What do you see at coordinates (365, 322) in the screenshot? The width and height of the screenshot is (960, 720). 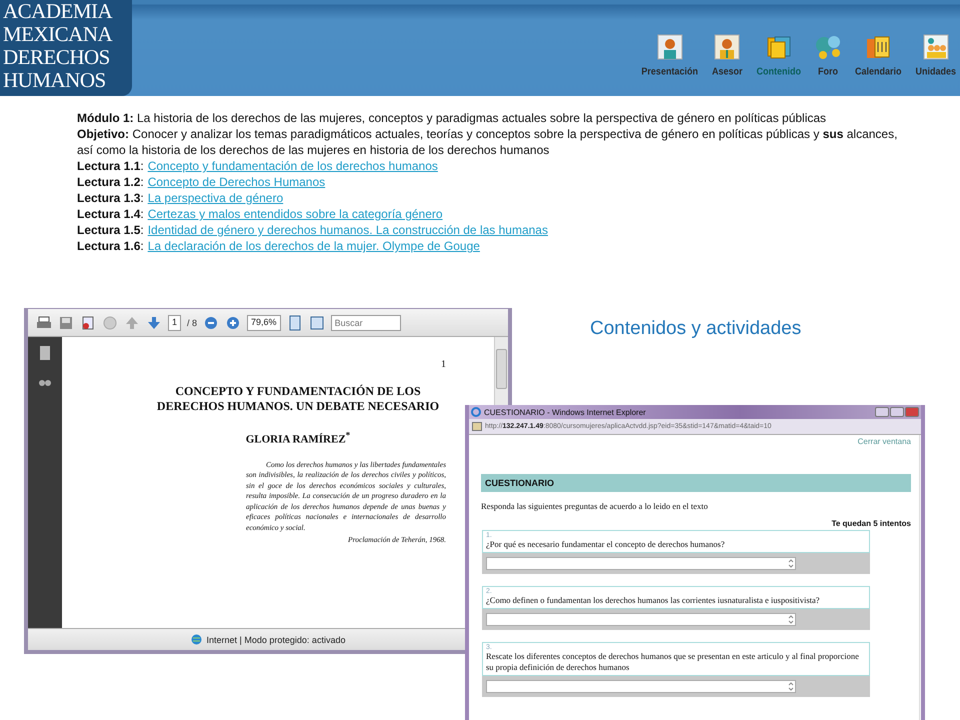 I see `search-field: Buscar` at bounding box center [365, 322].